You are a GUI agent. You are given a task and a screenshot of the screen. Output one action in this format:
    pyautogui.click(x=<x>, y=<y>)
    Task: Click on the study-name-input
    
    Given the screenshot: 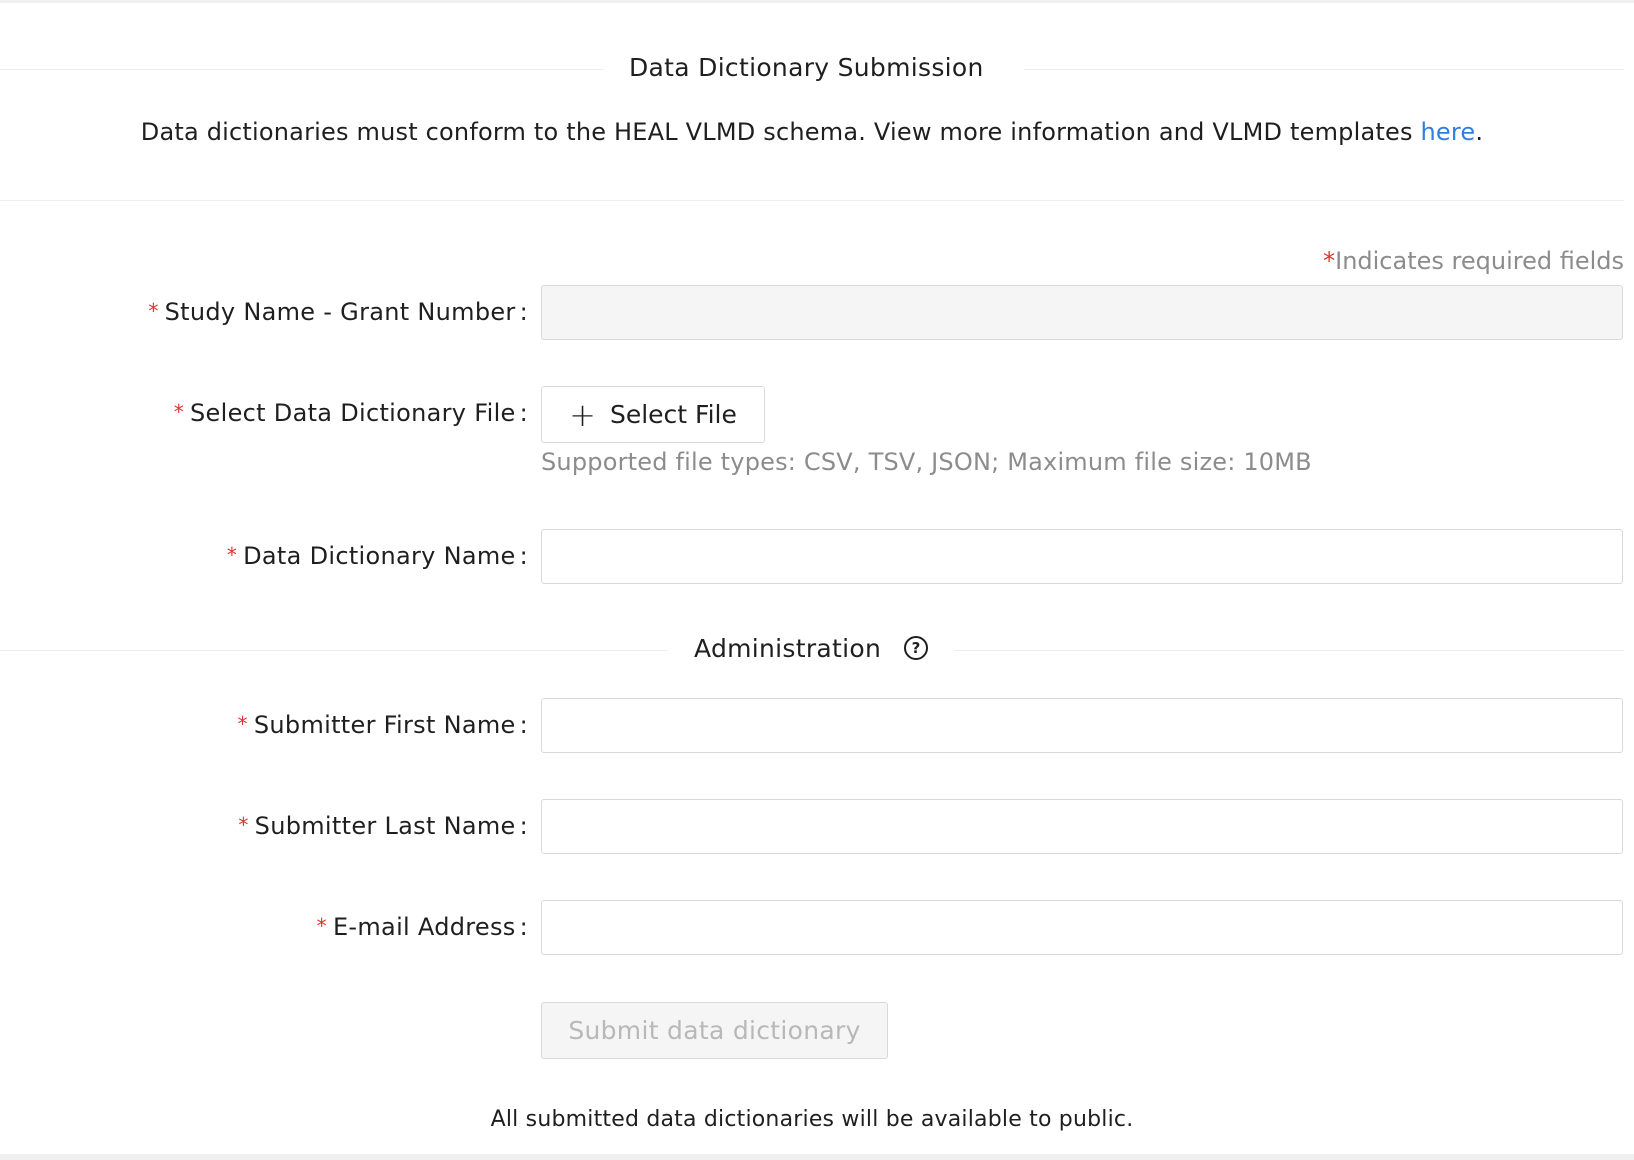 What is the action you would take?
    pyautogui.click(x=1082, y=312)
    